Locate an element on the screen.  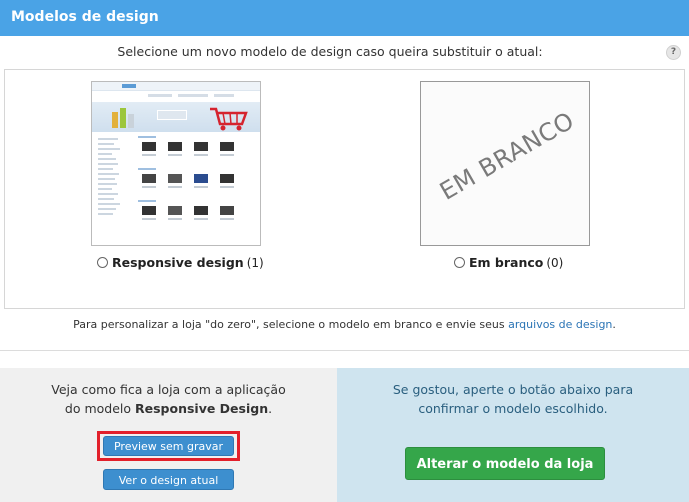
template-option-blank: Em branco (0) is located at coordinates (508, 262).